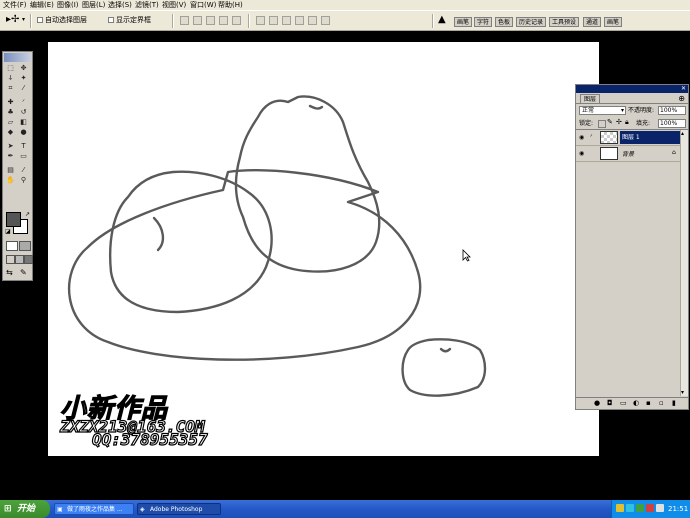 The image size is (690, 518). I want to click on move-tool-icon: ✥, so click(23, 68).